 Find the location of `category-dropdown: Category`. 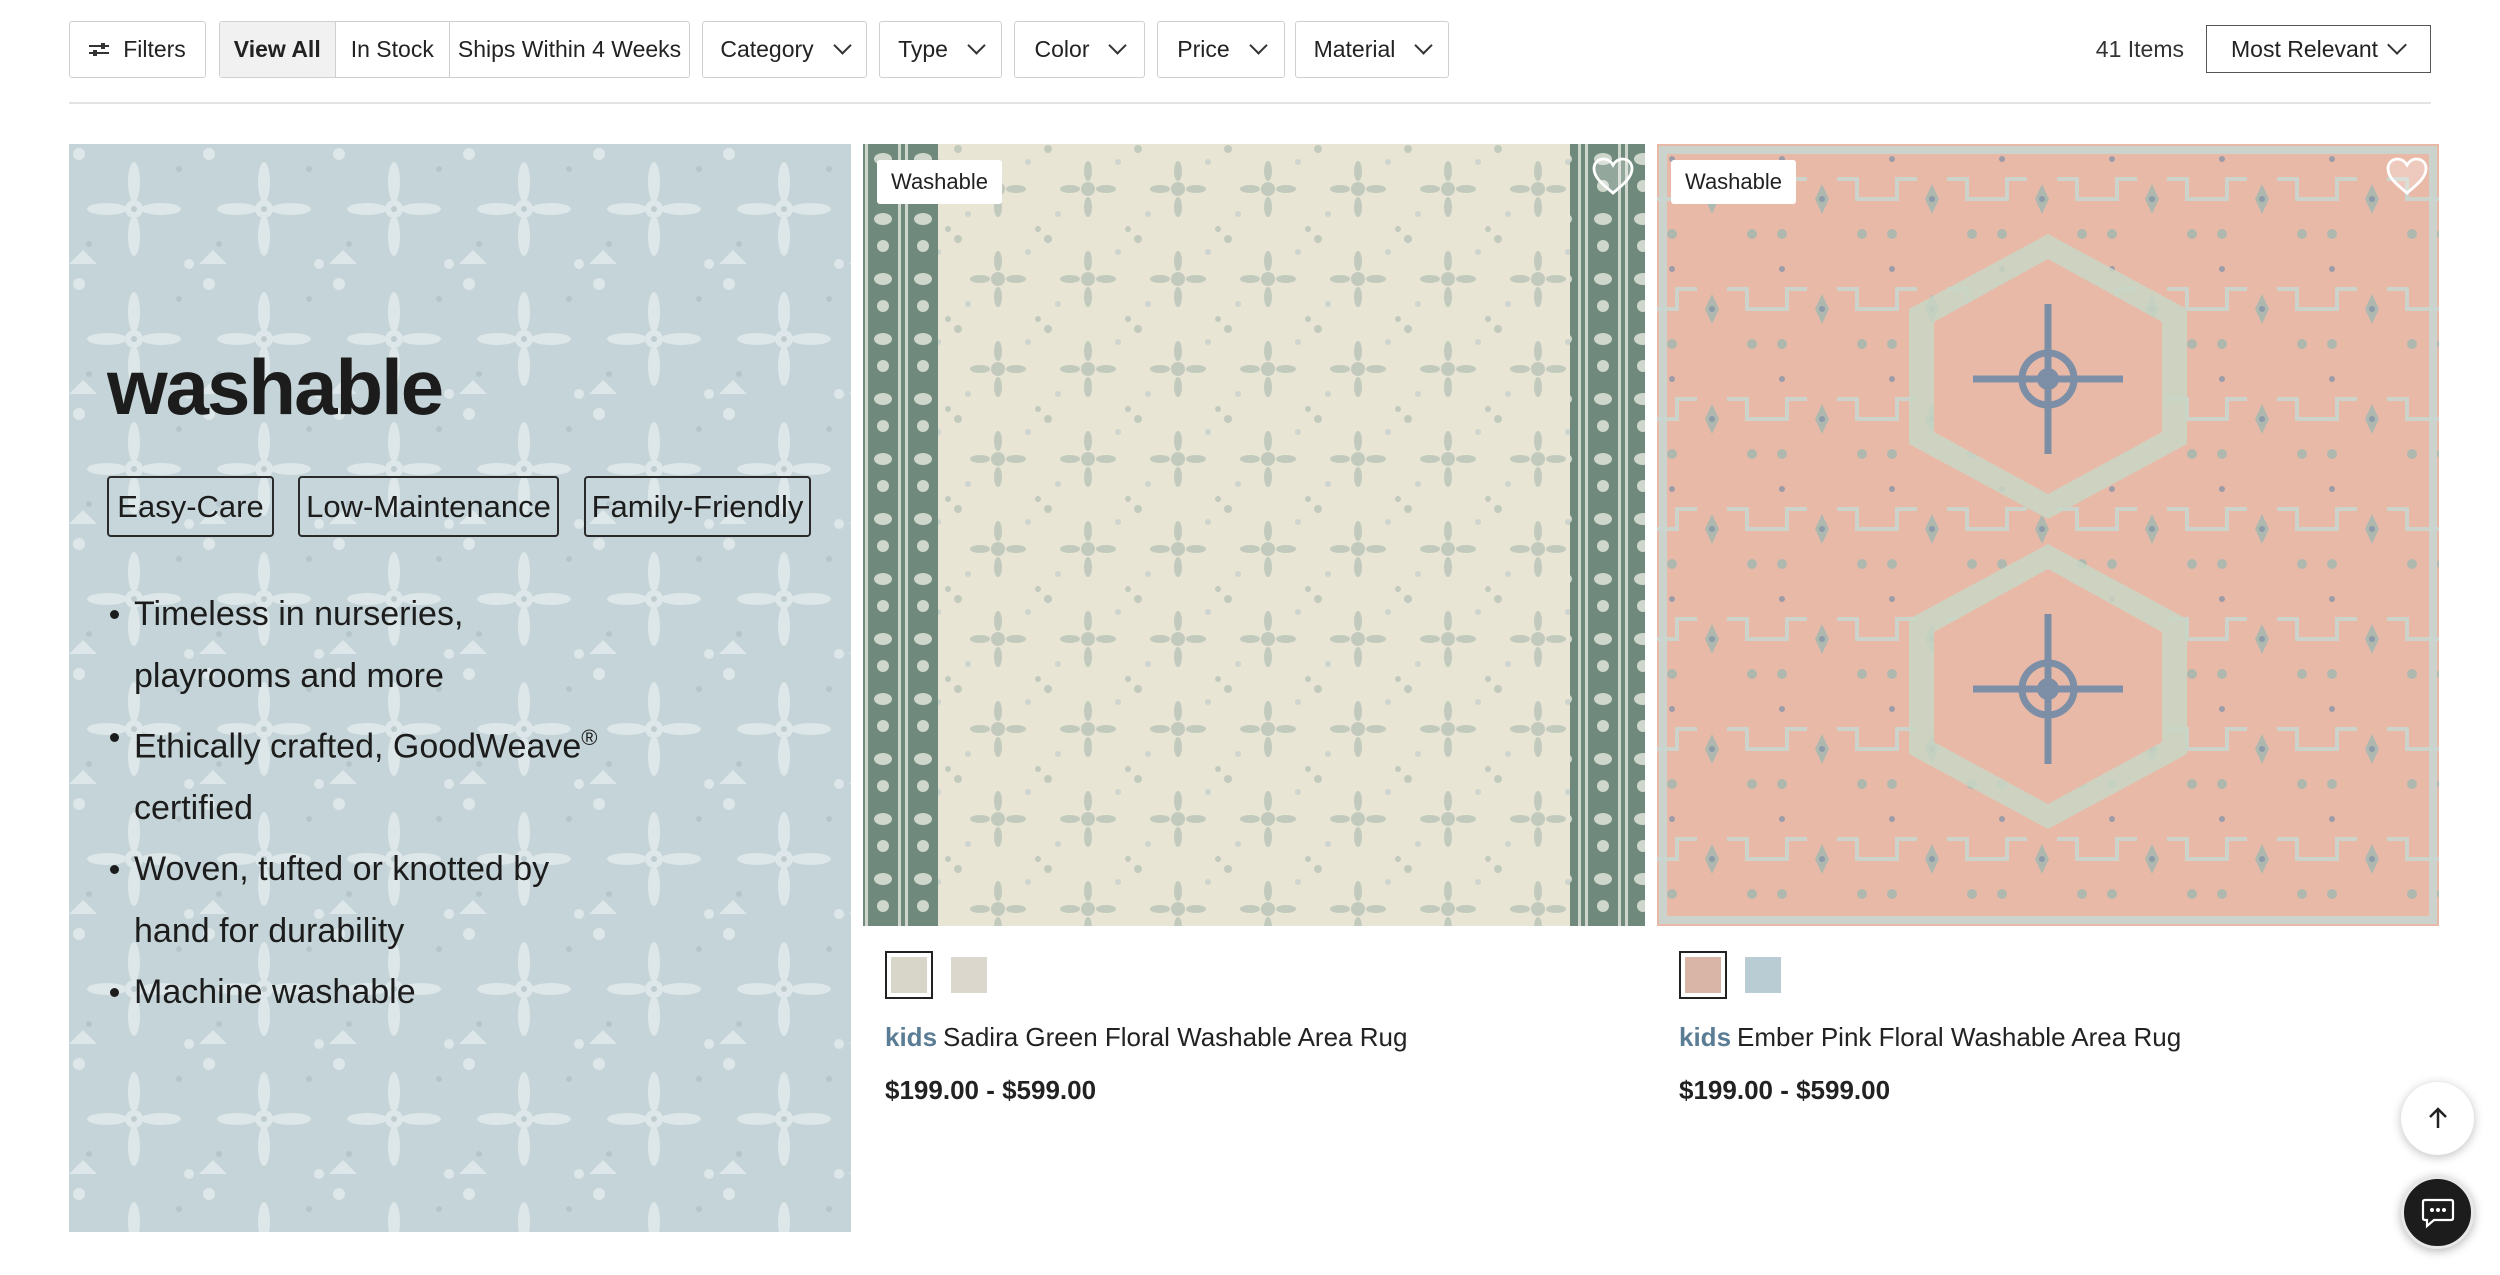

category-dropdown: Category is located at coordinates (784, 49).